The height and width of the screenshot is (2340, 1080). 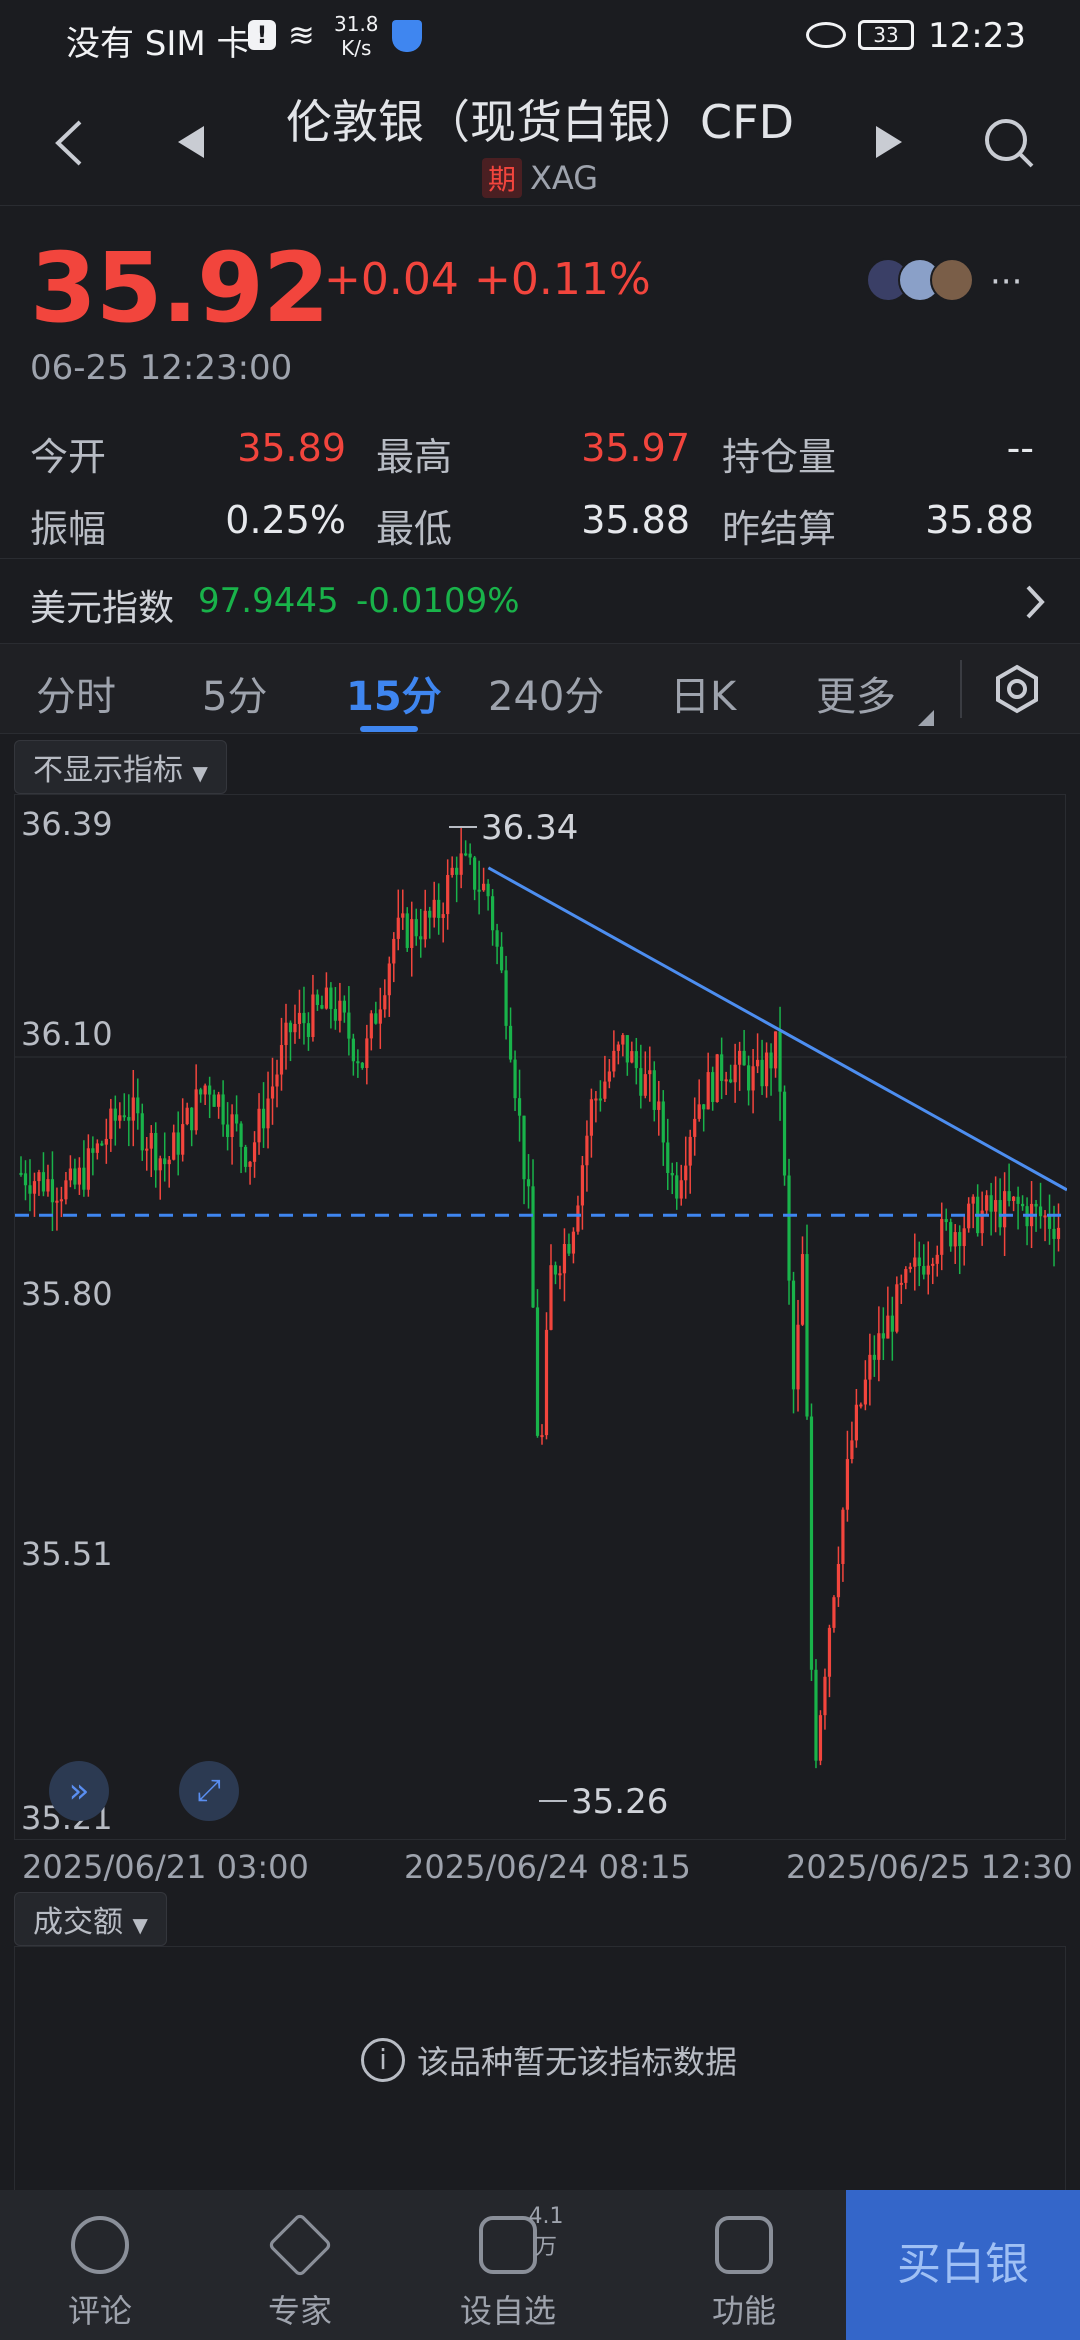 What do you see at coordinates (546, 693) in the screenshot?
I see `tab-240min: 240分` at bounding box center [546, 693].